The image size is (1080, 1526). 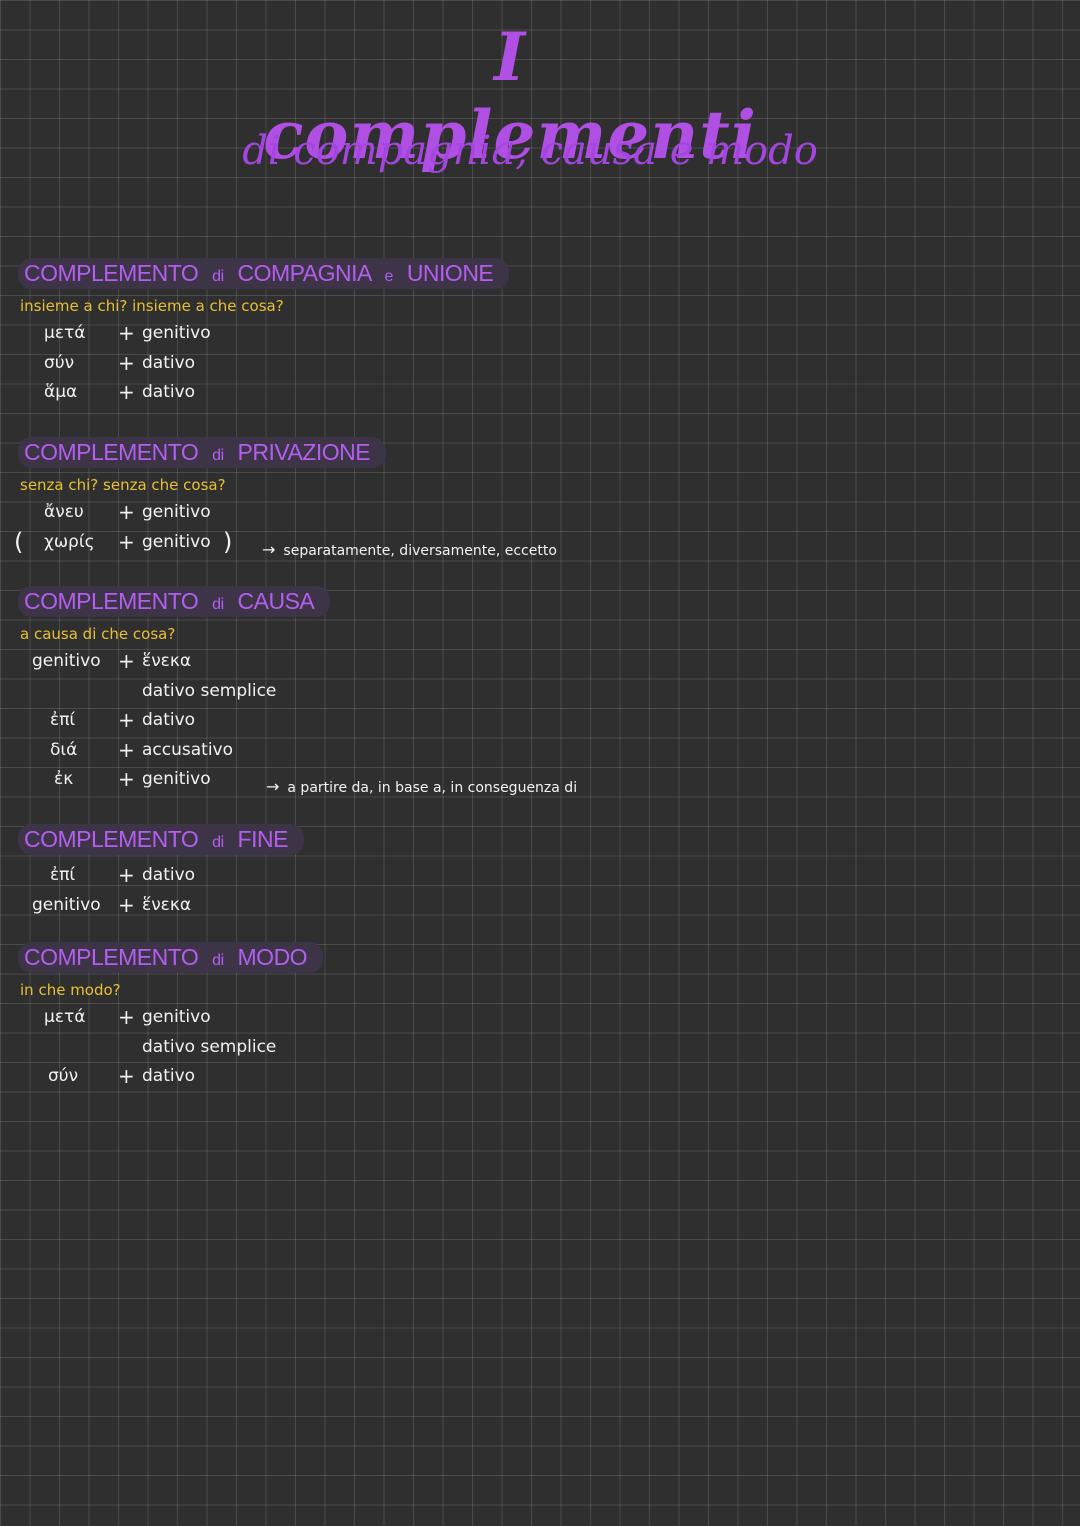 I want to click on section-heading-modo: COMPLEMENTO di MODO, so click(x=171, y=957).